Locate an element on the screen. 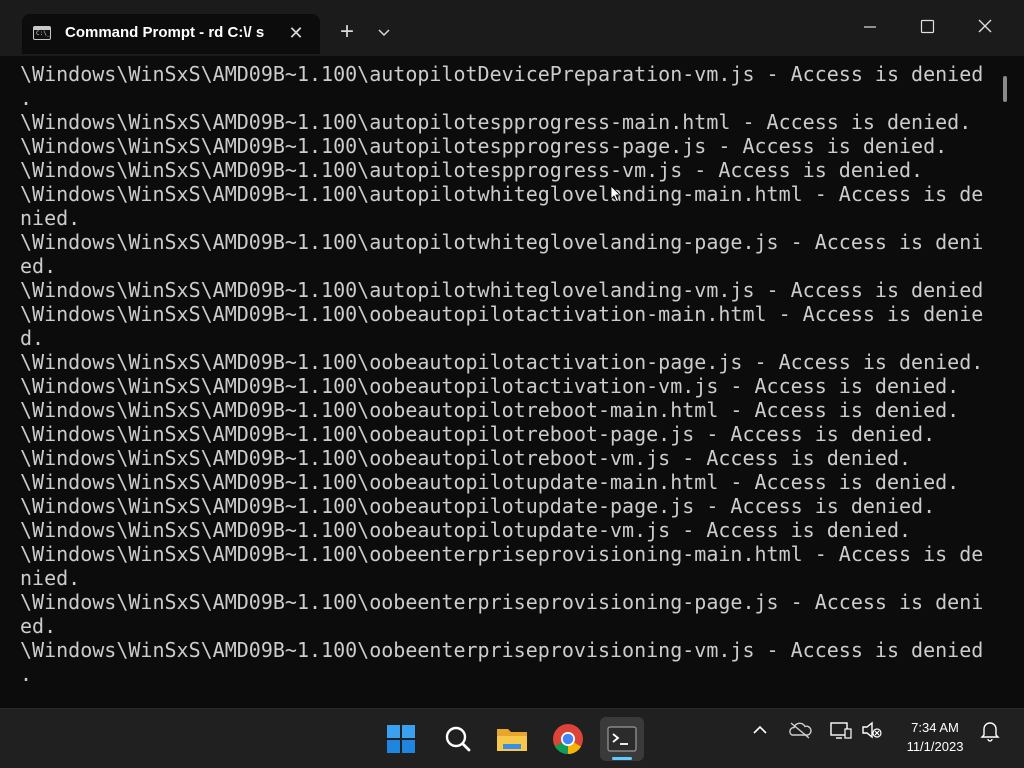 Image resolution: width=1024 pixels, height=768 pixels. volume-muted-icon is located at coordinates (872, 730).